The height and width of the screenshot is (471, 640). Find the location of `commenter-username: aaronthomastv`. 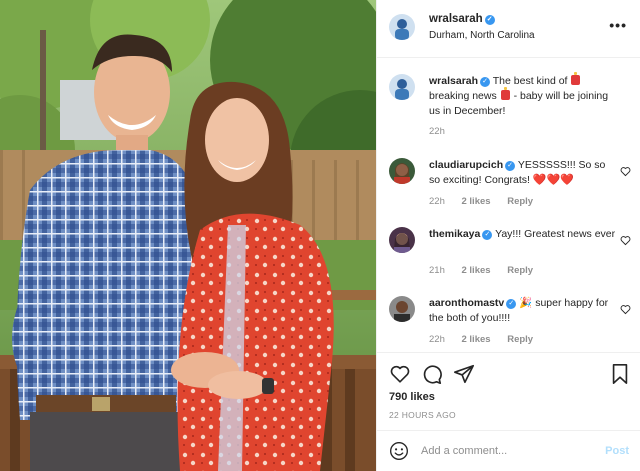

commenter-username: aaronthomastv is located at coordinates (466, 303).